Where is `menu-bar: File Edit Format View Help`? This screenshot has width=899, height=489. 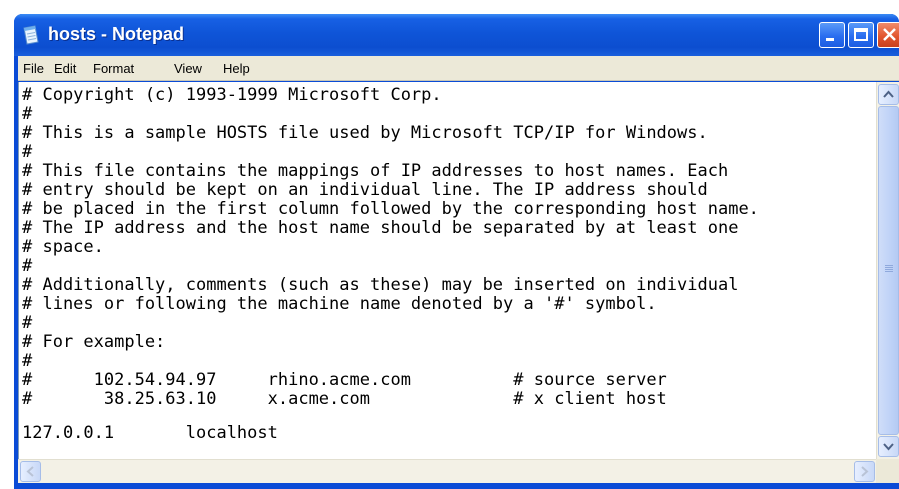
menu-bar: File Edit Format View Help is located at coordinates (458, 68).